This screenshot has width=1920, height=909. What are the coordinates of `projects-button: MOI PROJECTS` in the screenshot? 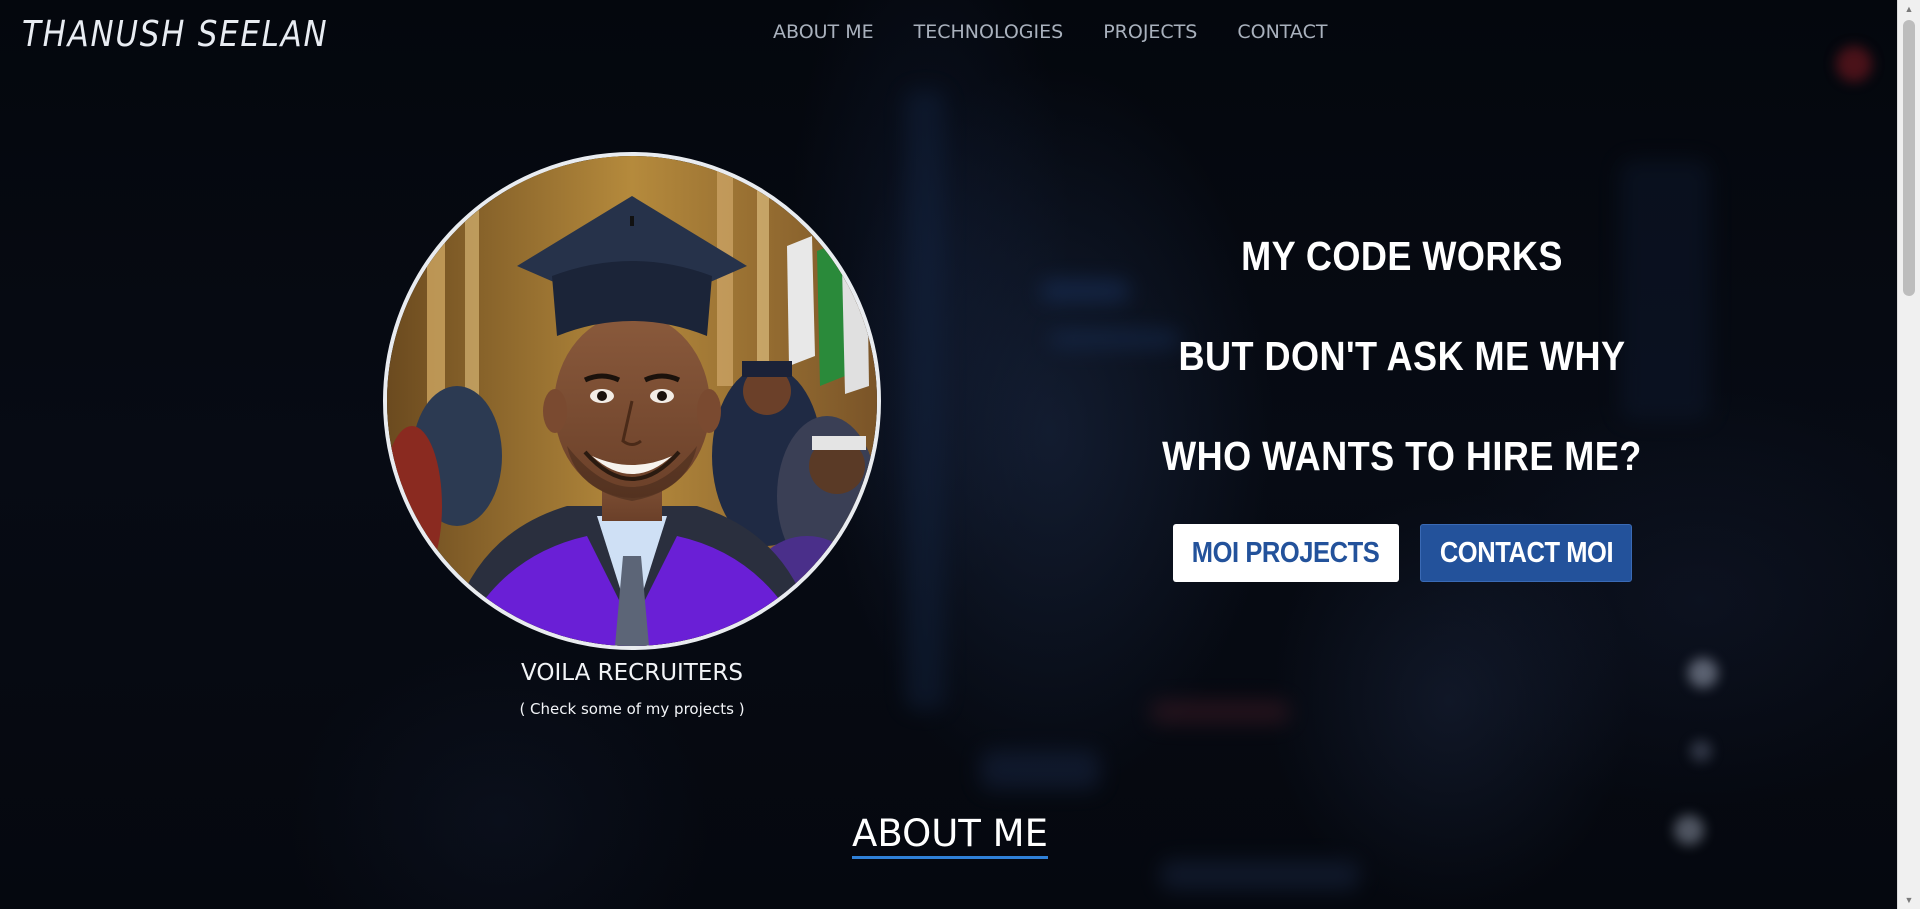 It's located at (1286, 553).